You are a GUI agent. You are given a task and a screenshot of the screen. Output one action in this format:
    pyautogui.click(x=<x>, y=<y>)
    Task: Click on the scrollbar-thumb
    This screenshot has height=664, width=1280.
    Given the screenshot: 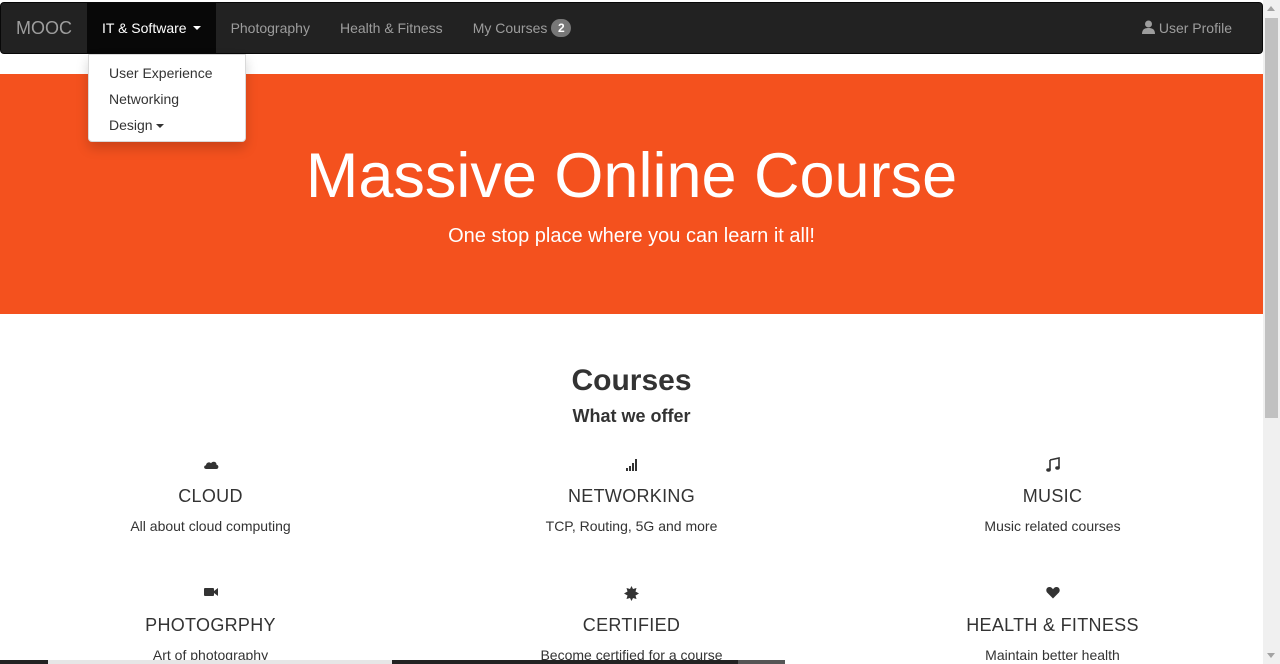 What is the action you would take?
    pyautogui.click(x=1271, y=218)
    